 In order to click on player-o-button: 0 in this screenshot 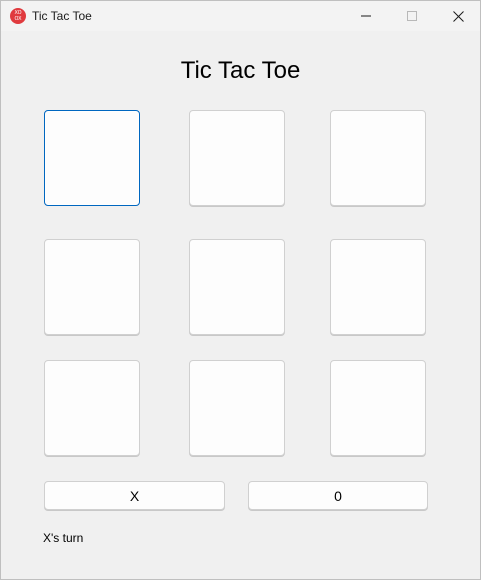, I will do `click(338, 495)`.